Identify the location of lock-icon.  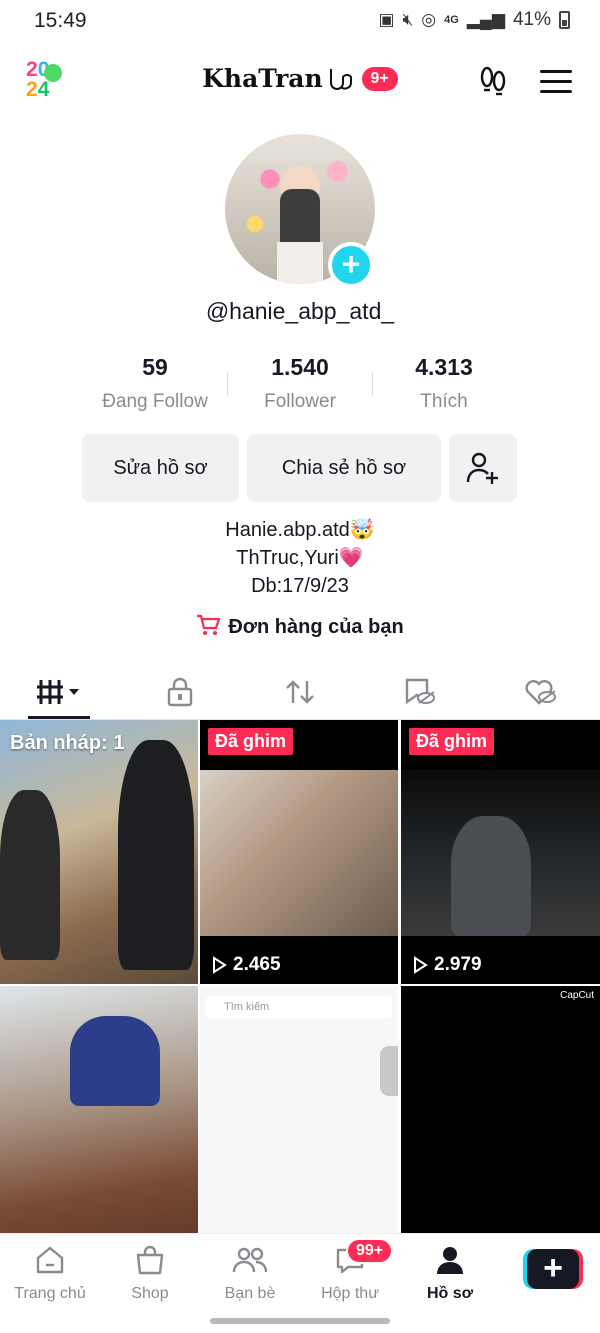
(180, 692).